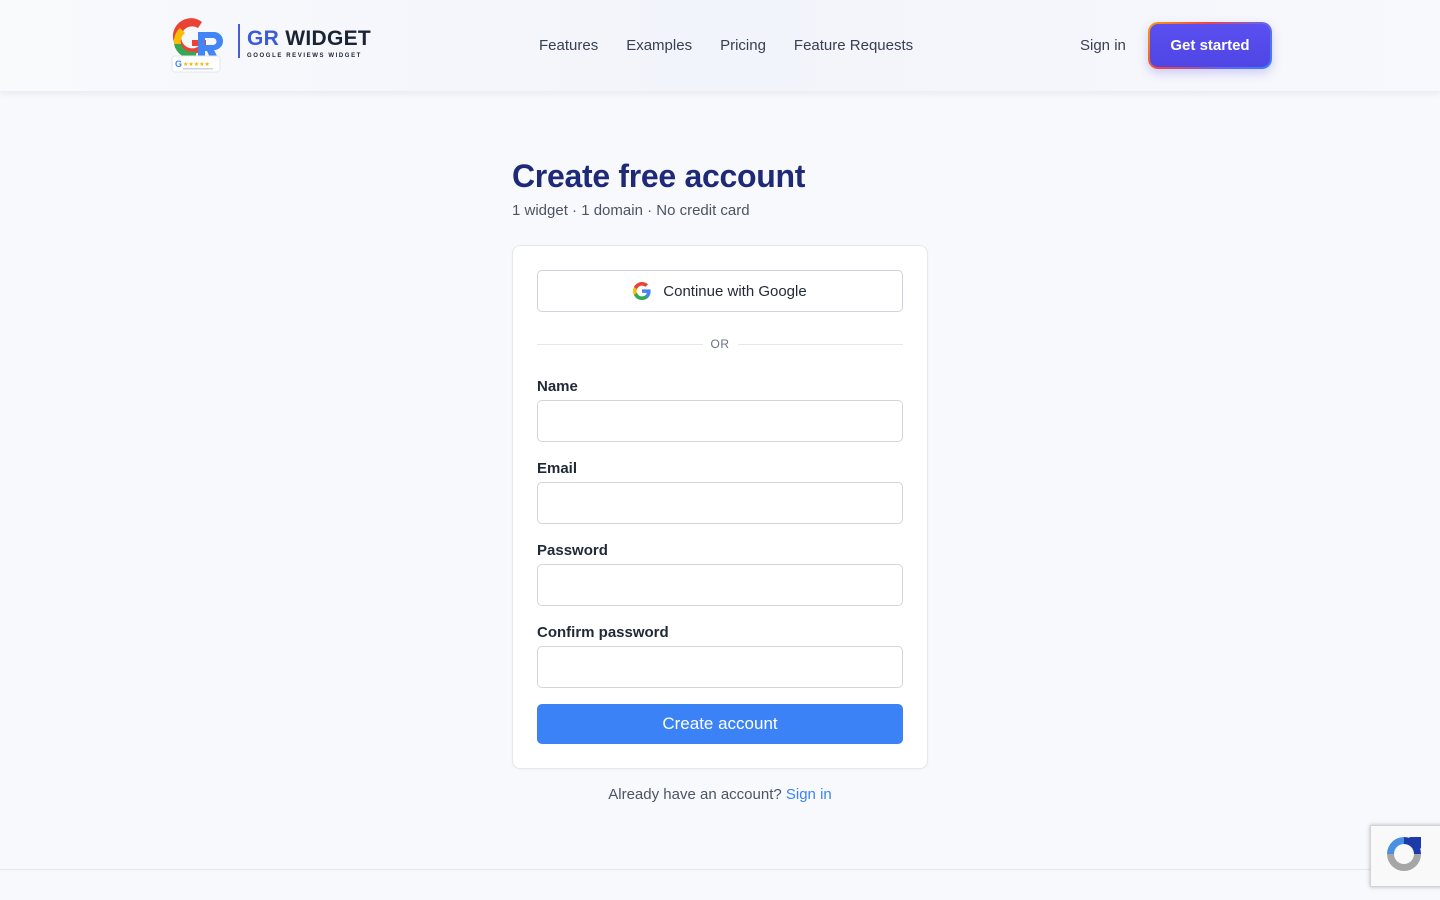 The width and height of the screenshot is (1440, 900). What do you see at coordinates (720, 667) in the screenshot?
I see `confirm-password-field` at bounding box center [720, 667].